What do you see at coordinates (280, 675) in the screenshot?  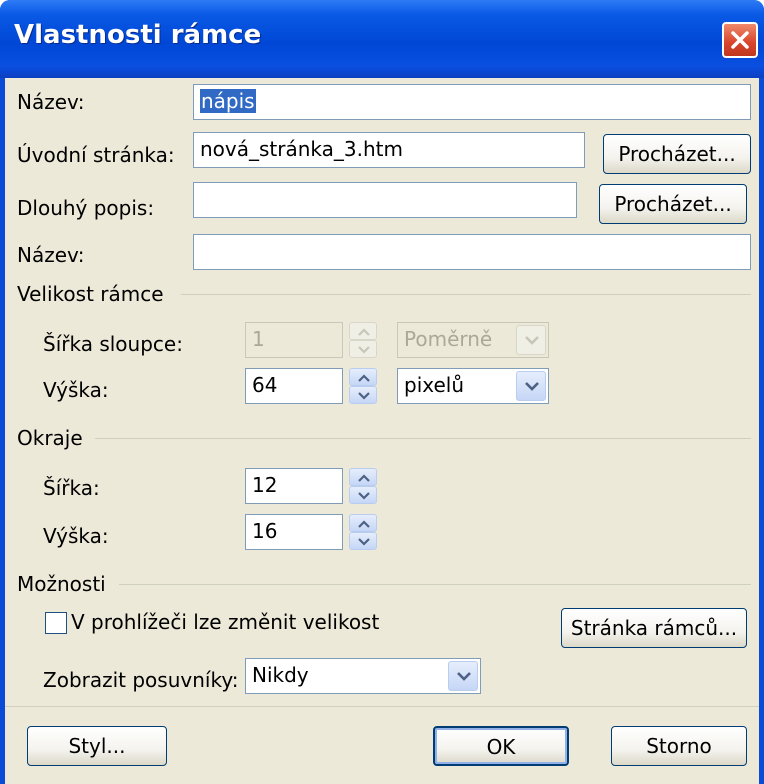 I see `scrollbars-value: Nikdy` at bounding box center [280, 675].